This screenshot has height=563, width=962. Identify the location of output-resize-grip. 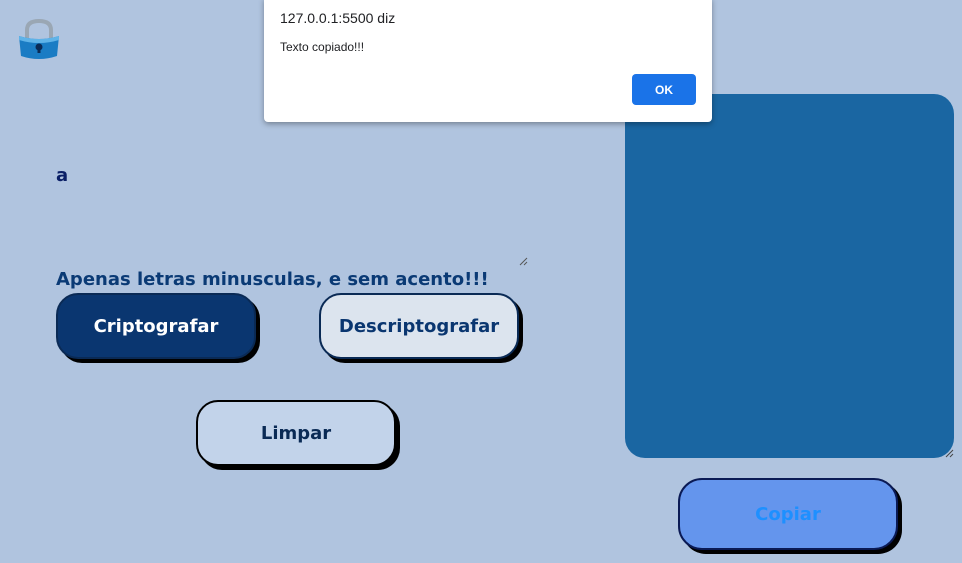
(949, 453).